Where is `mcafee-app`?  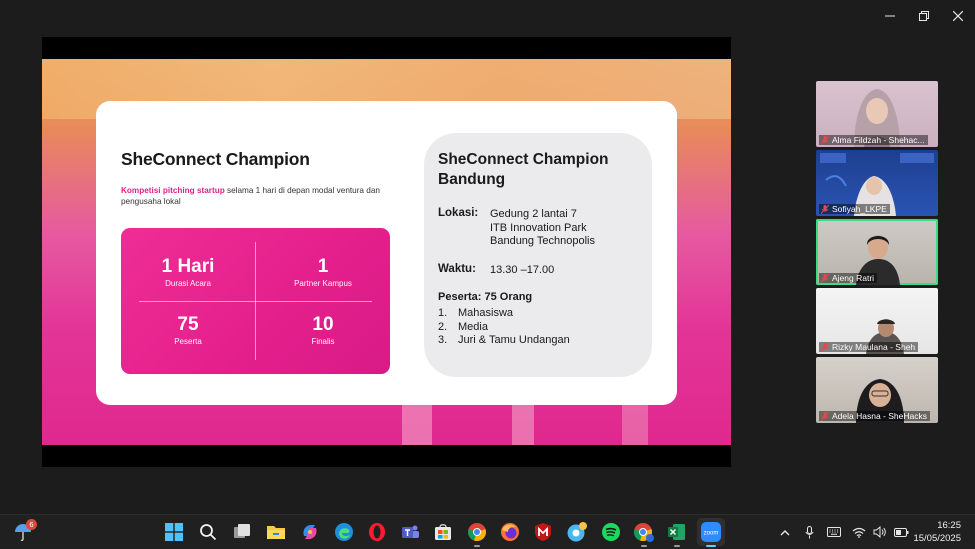
mcafee-app is located at coordinates (543, 532).